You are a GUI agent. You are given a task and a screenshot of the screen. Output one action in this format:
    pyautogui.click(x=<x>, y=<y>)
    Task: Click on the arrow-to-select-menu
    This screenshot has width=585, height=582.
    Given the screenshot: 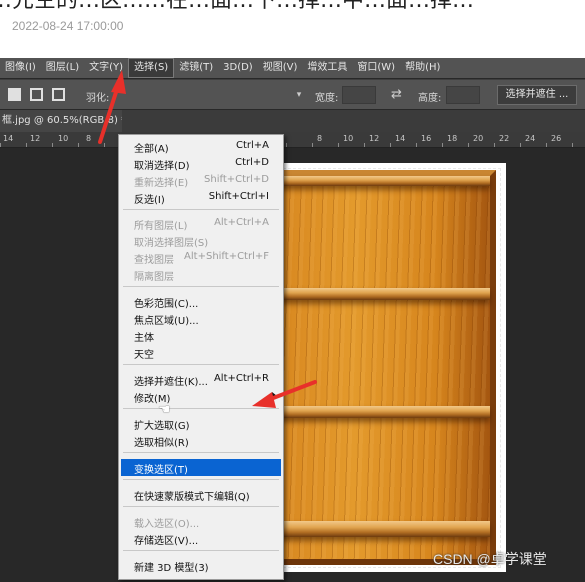 What is the action you would take?
    pyautogui.click(x=112, y=107)
    